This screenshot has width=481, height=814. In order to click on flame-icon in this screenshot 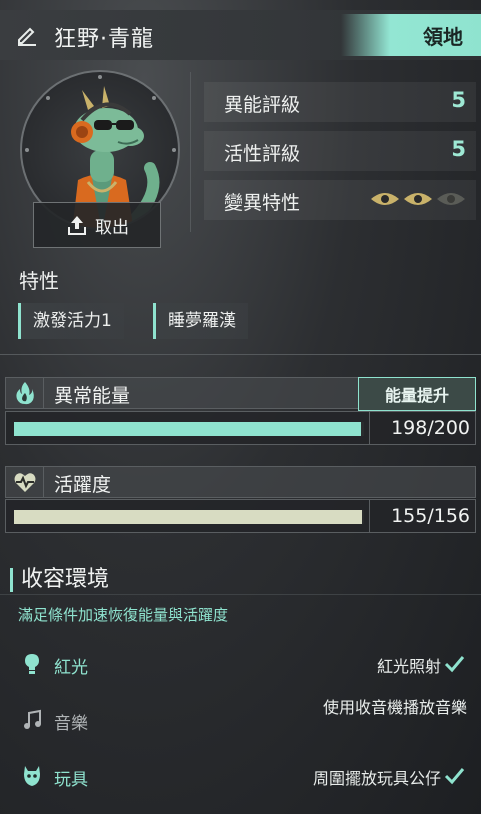, I will do `click(24, 393)`.